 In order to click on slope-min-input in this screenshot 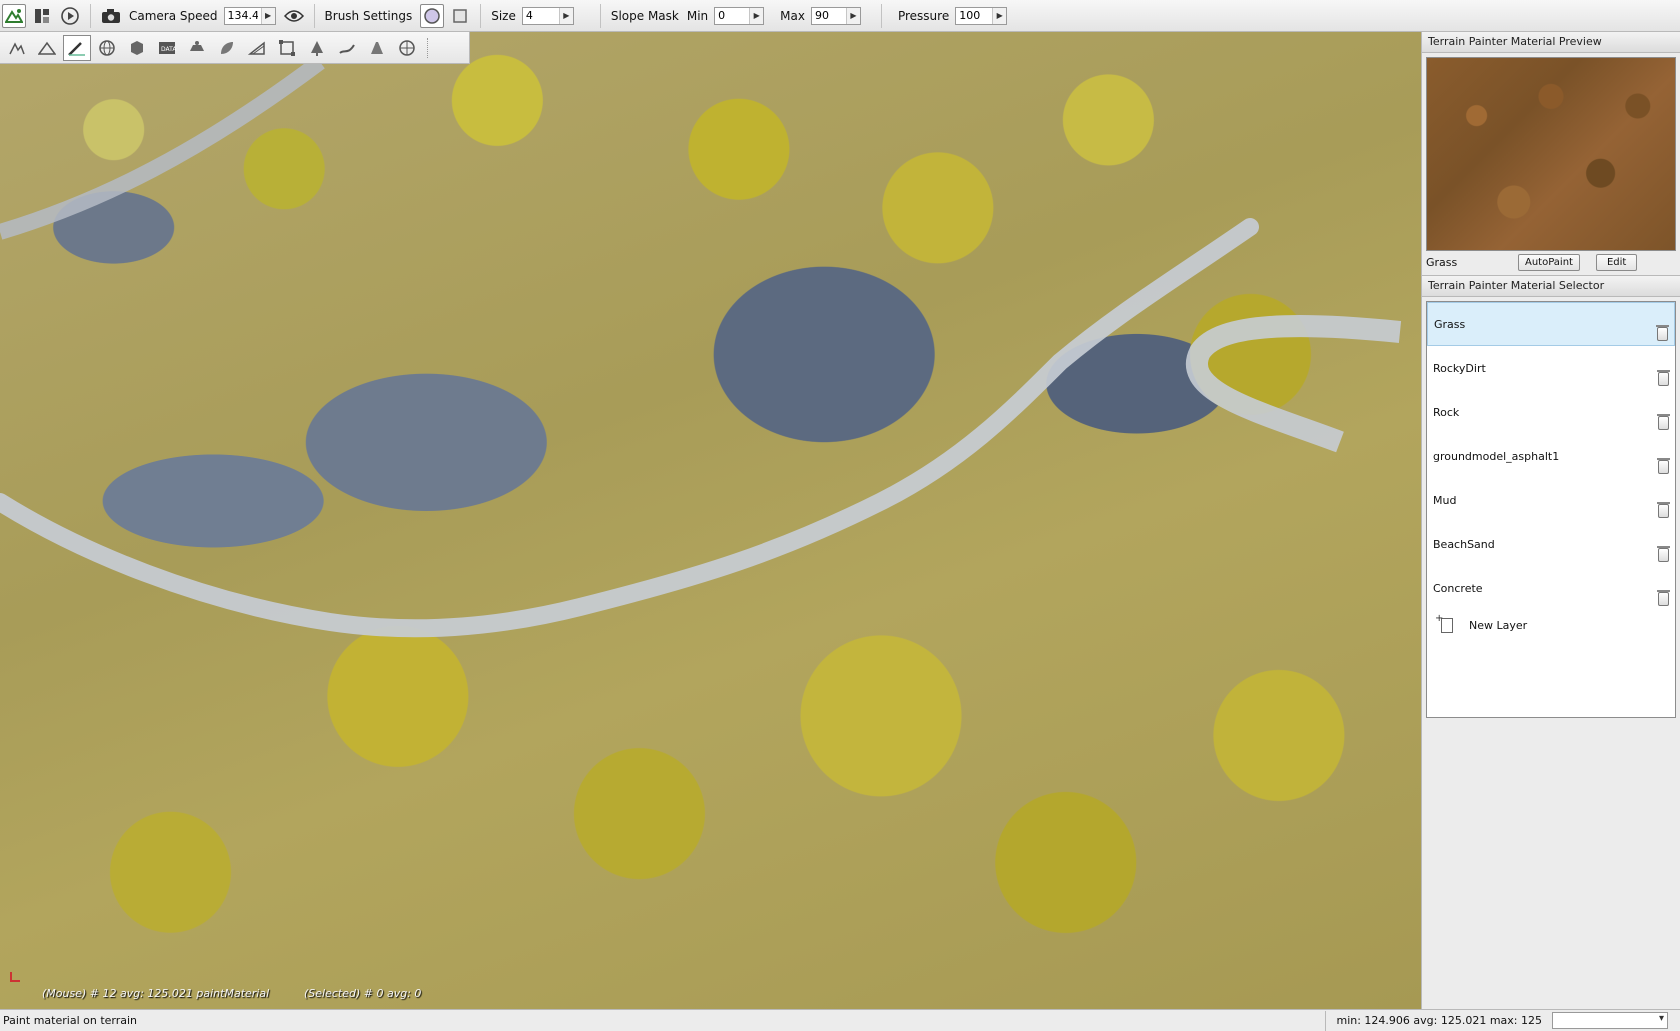, I will do `click(732, 15)`.